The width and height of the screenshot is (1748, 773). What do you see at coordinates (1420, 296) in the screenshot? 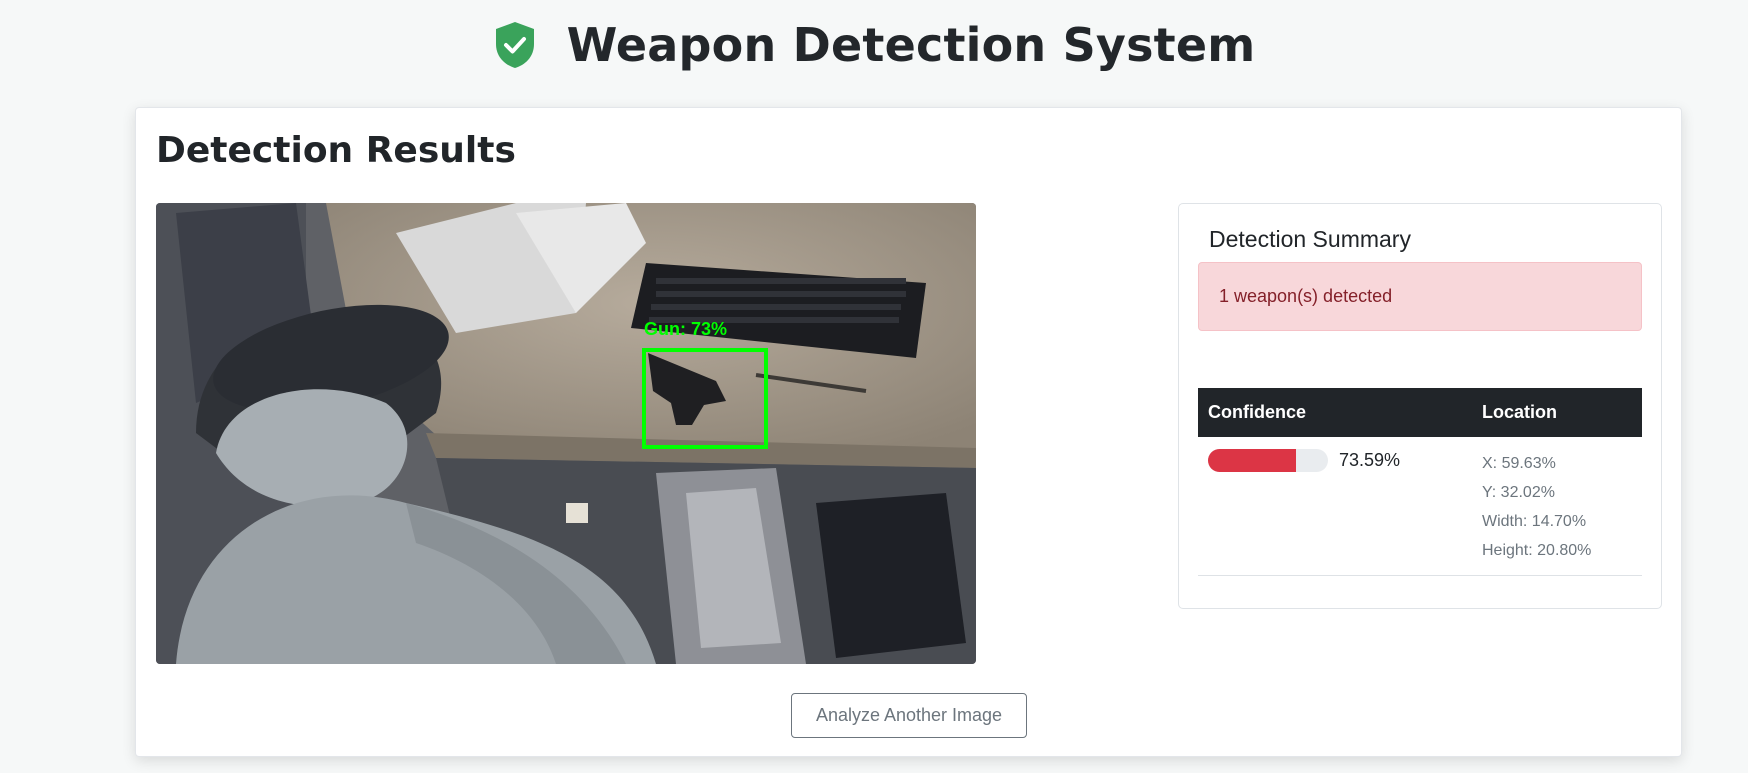
I see `detection-alert: 1 weapon(s) detected` at bounding box center [1420, 296].